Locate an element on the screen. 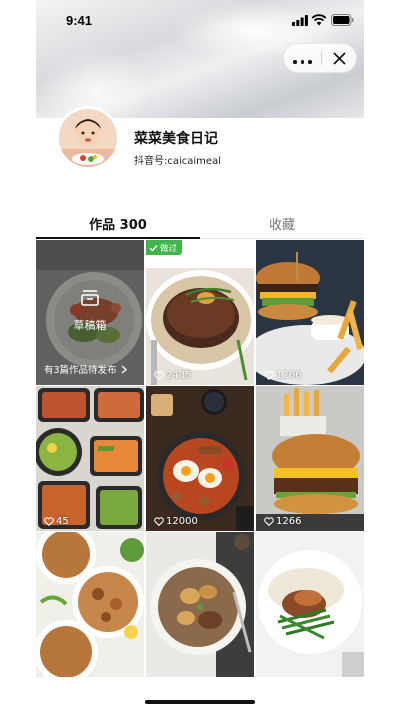 The width and height of the screenshot is (400, 711). bottom-safe-area is located at coordinates (200, 694).